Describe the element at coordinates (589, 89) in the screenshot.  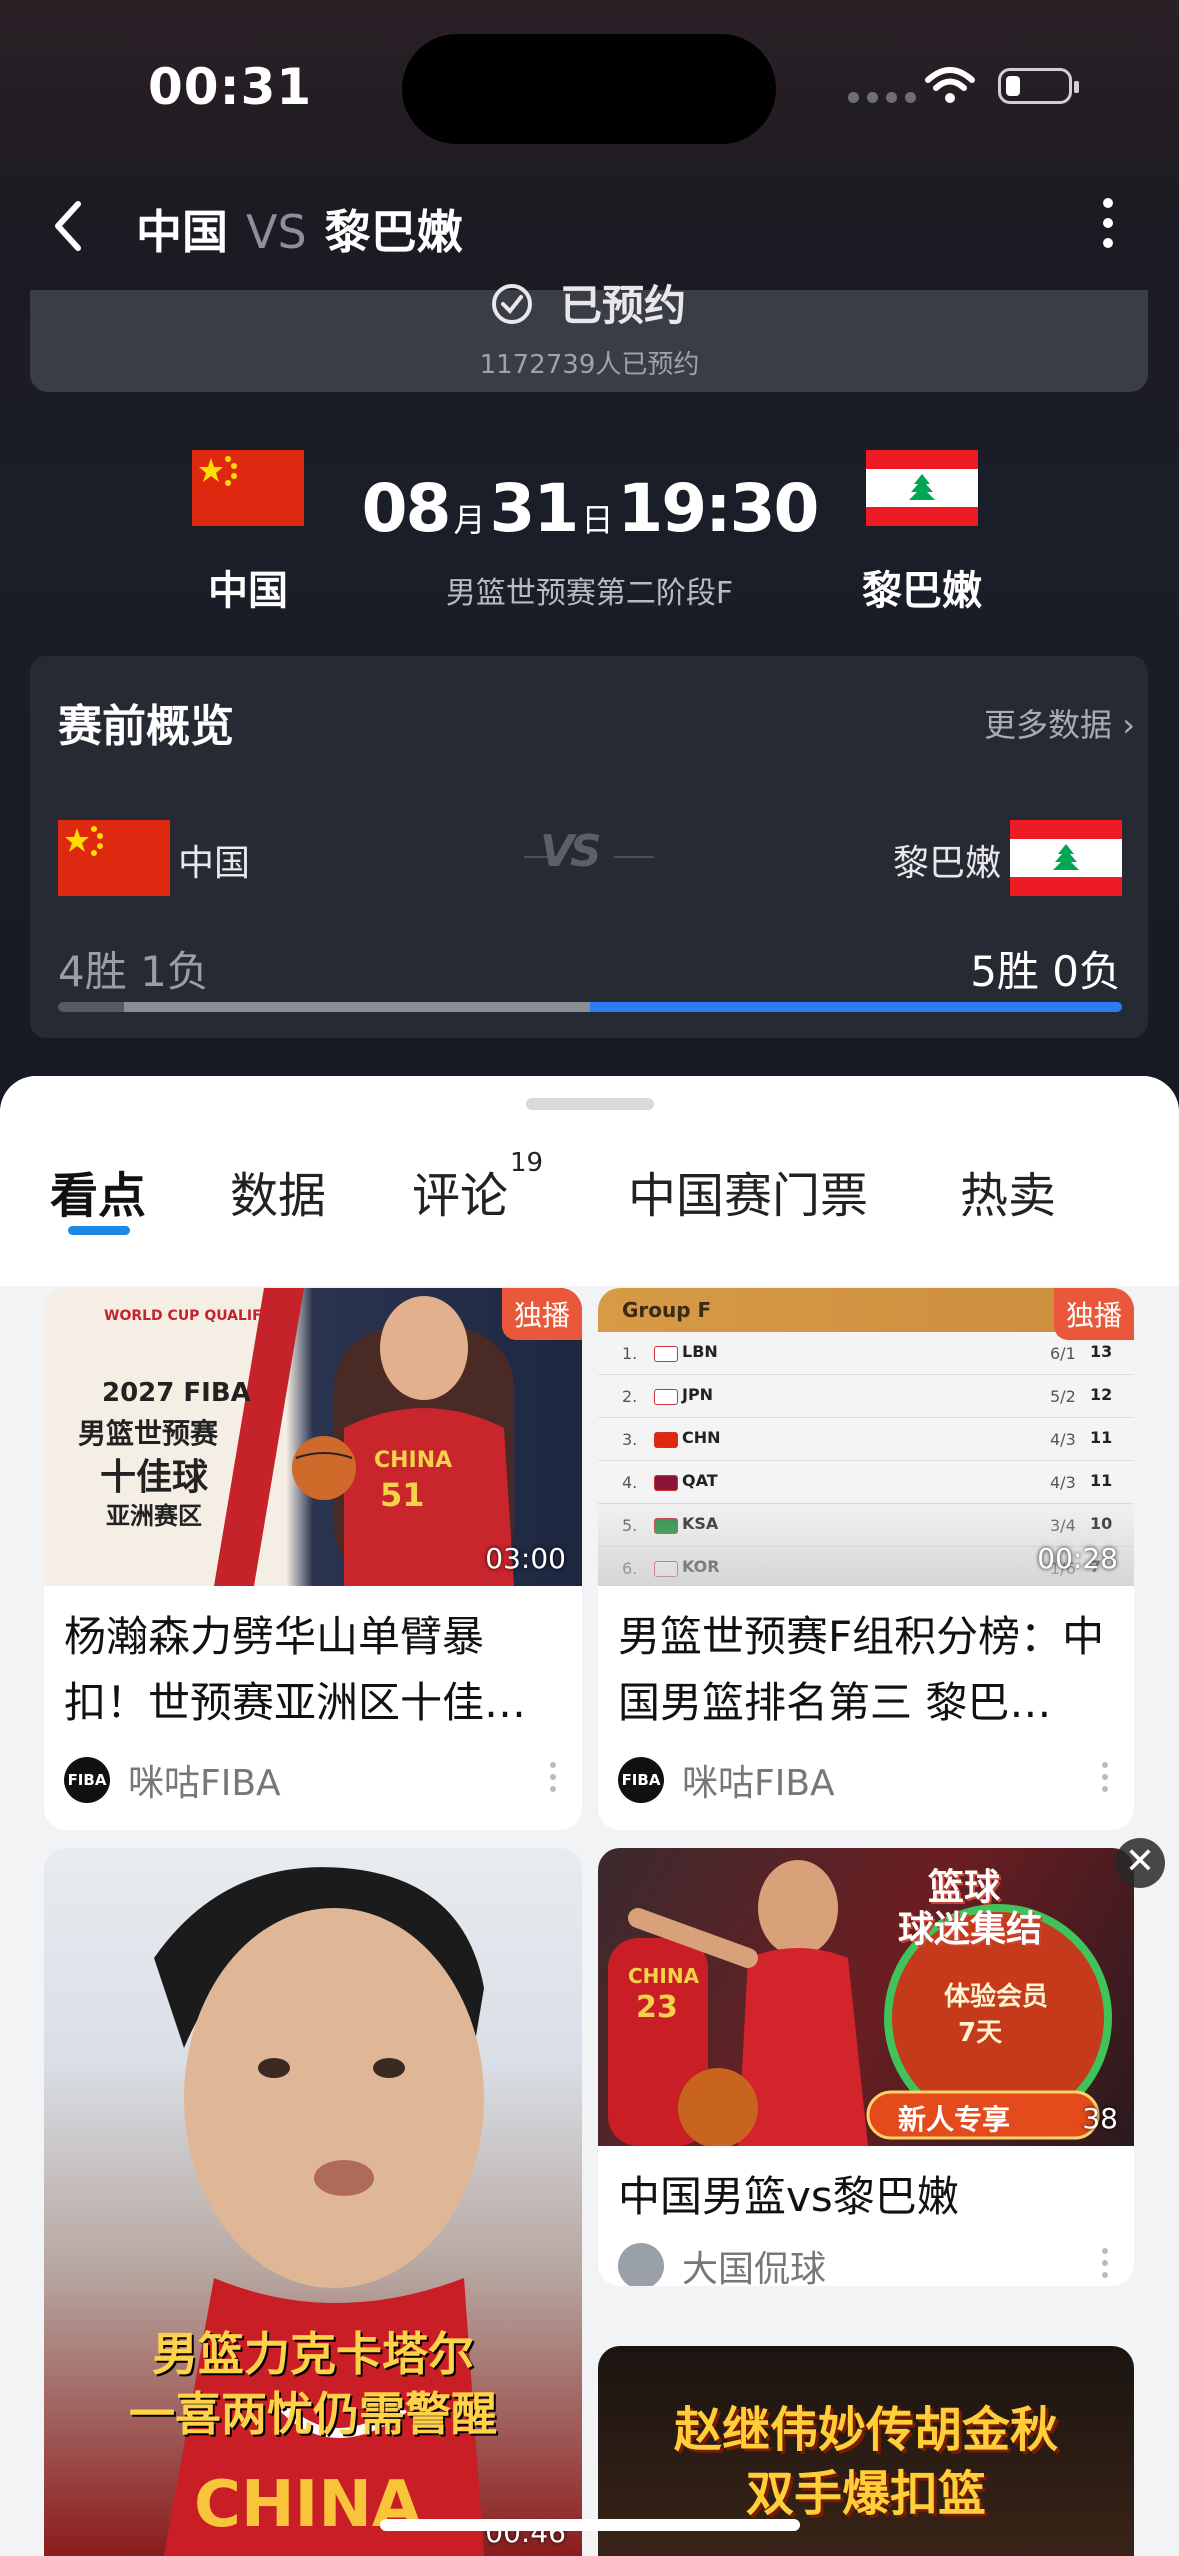
I see `dynamic-island` at that location.